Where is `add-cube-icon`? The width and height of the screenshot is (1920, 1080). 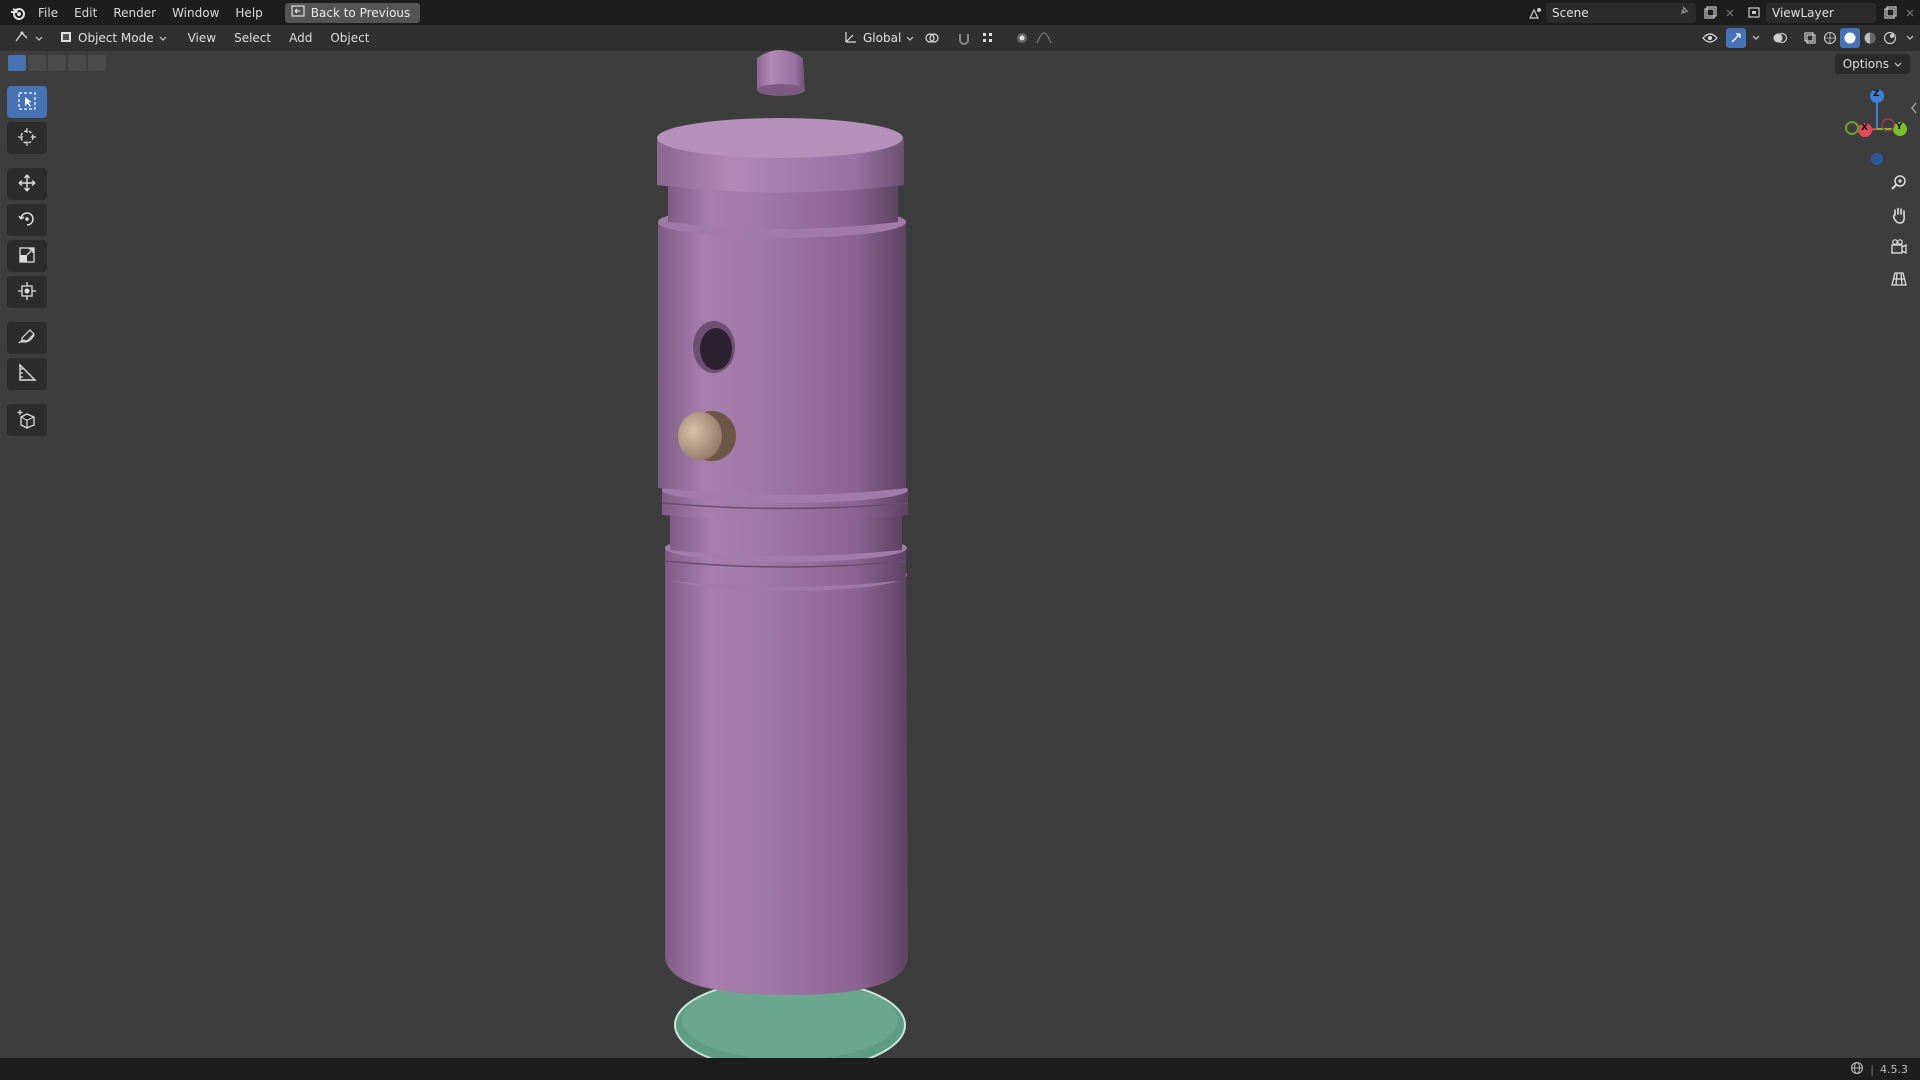
add-cube-icon is located at coordinates (27, 420).